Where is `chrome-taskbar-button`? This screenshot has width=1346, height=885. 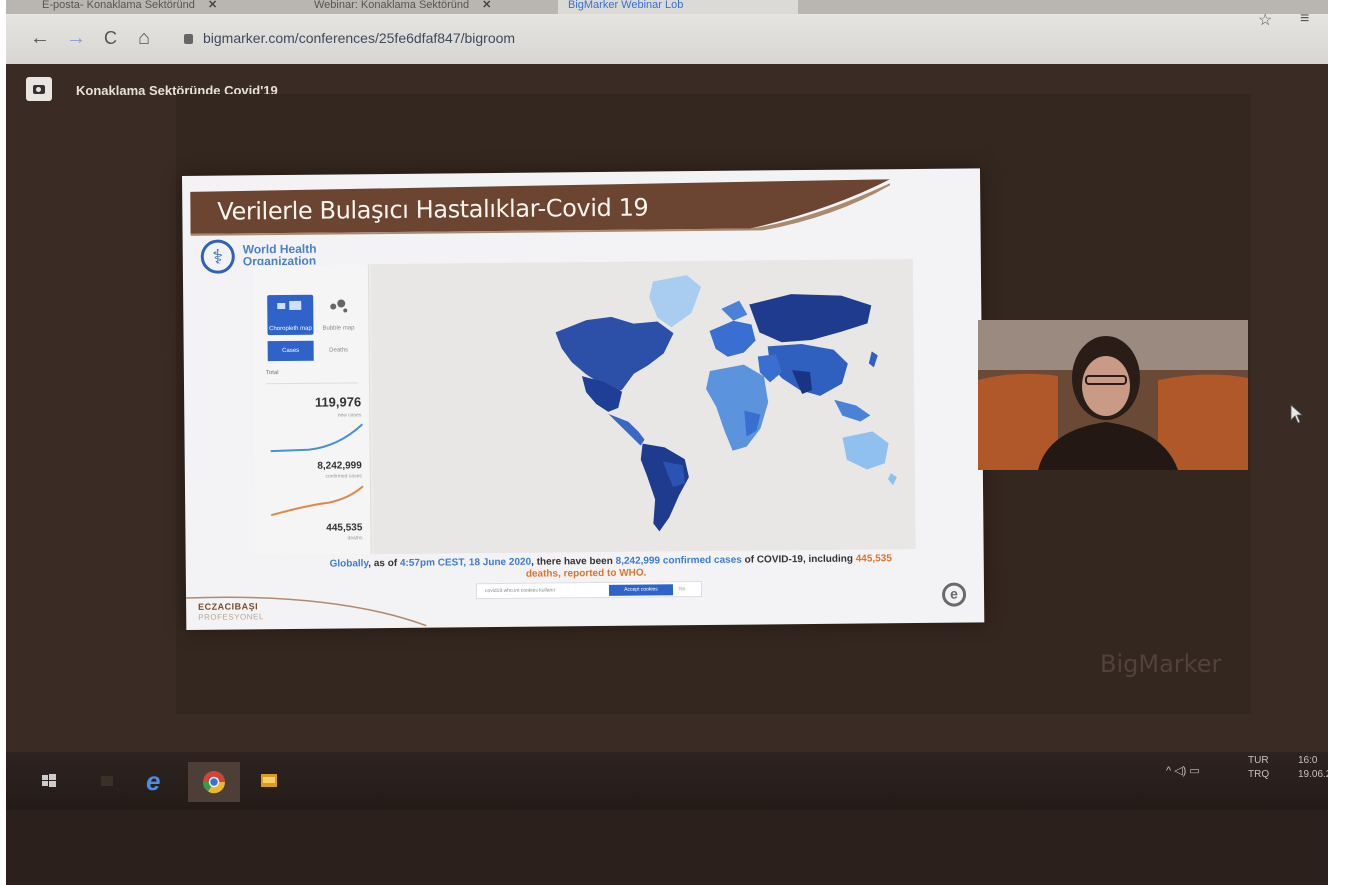
chrome-taskbar-button is located at coordinates (214, 782).